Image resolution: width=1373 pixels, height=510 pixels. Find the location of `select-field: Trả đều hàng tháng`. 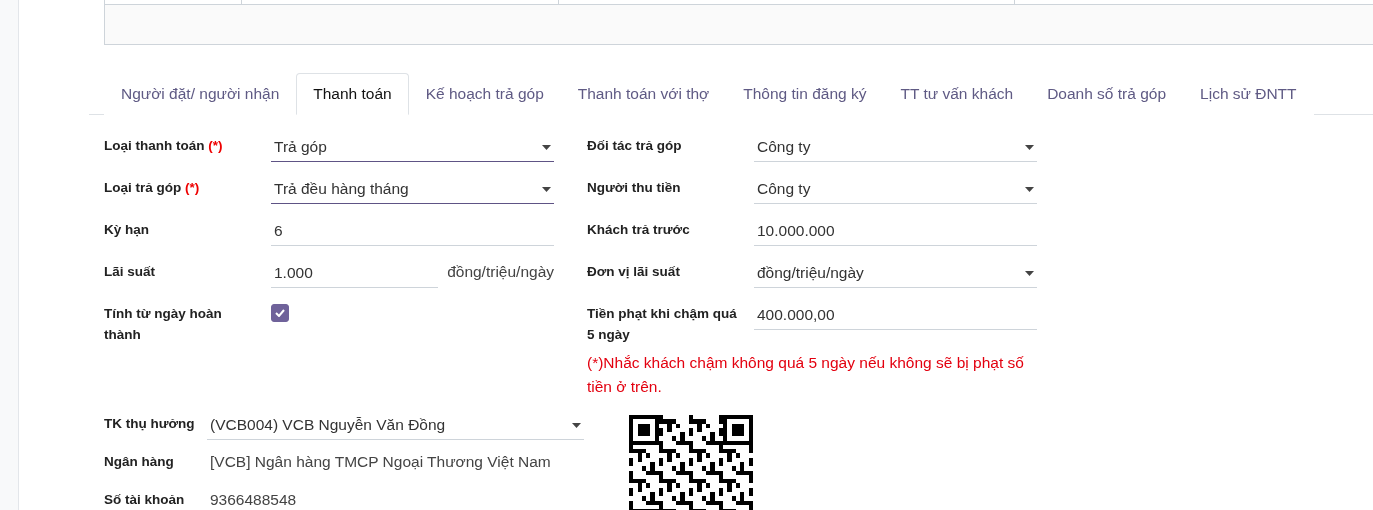

select-field: Trả đều hàng tháng is located at coordinates (412, 189).